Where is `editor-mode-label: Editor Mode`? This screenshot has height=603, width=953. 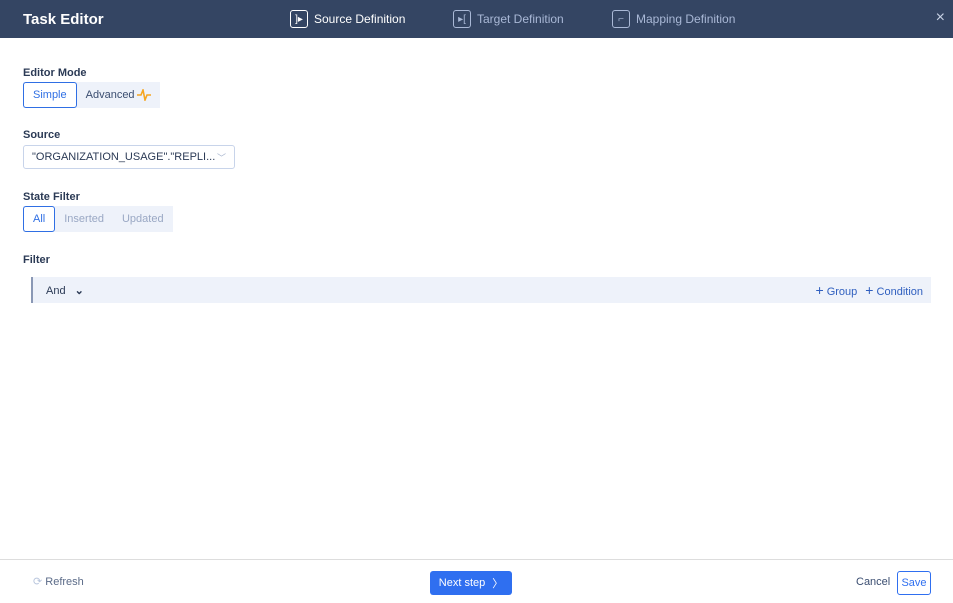
editor-mode-label: Editor Mode is located at coordinates (55, 73).